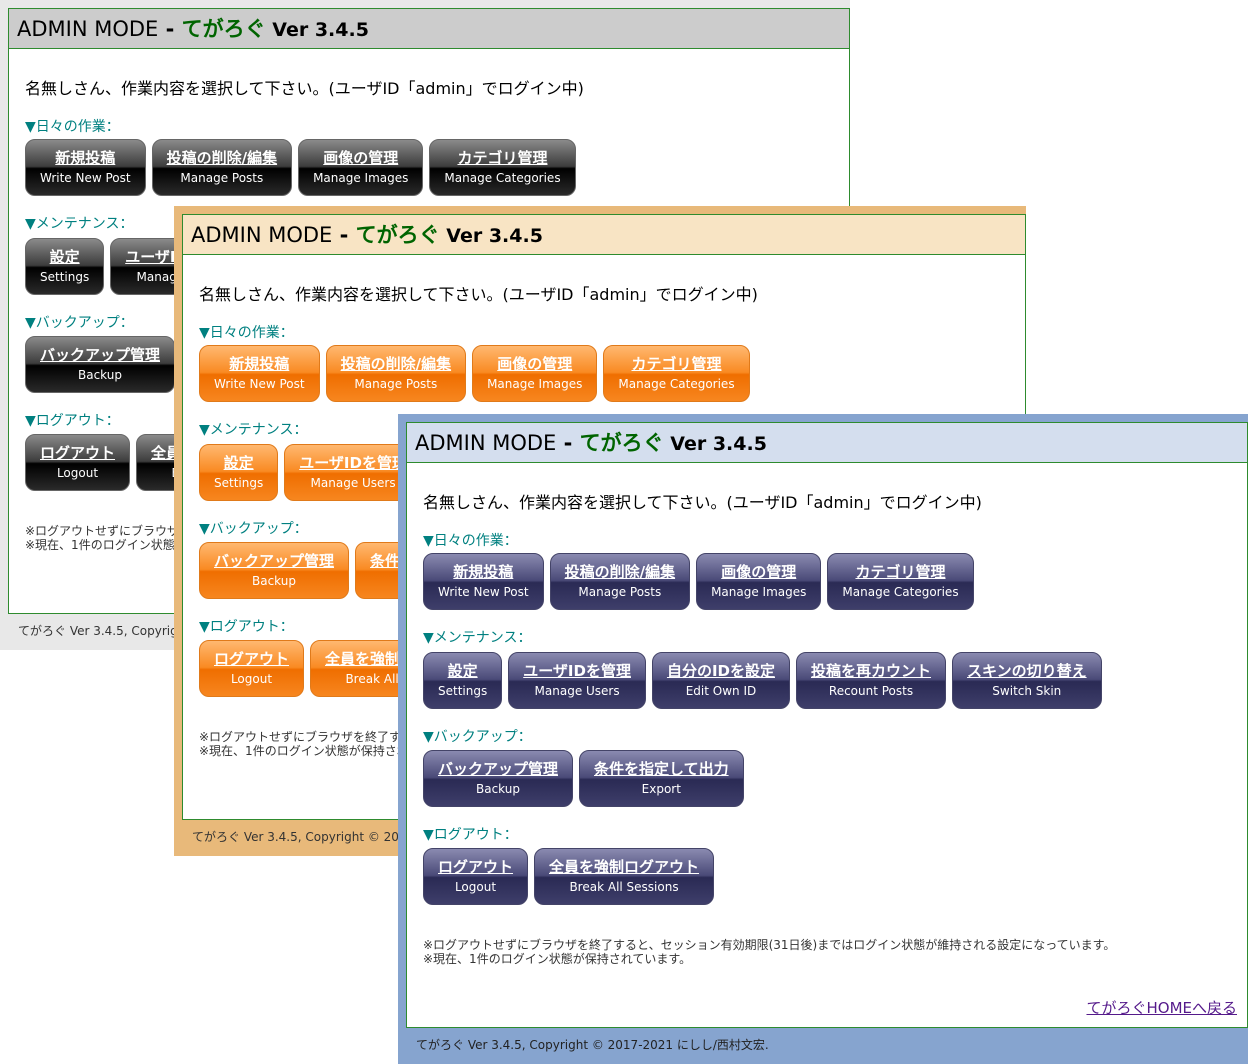 Image resolution: width=1248 pixels, height=1064 pixels. I want to click on greeting-text: 名無しさん、作業内容を選択して下さい。(ユーザID「admin」でログイン中), so click(702, 502).